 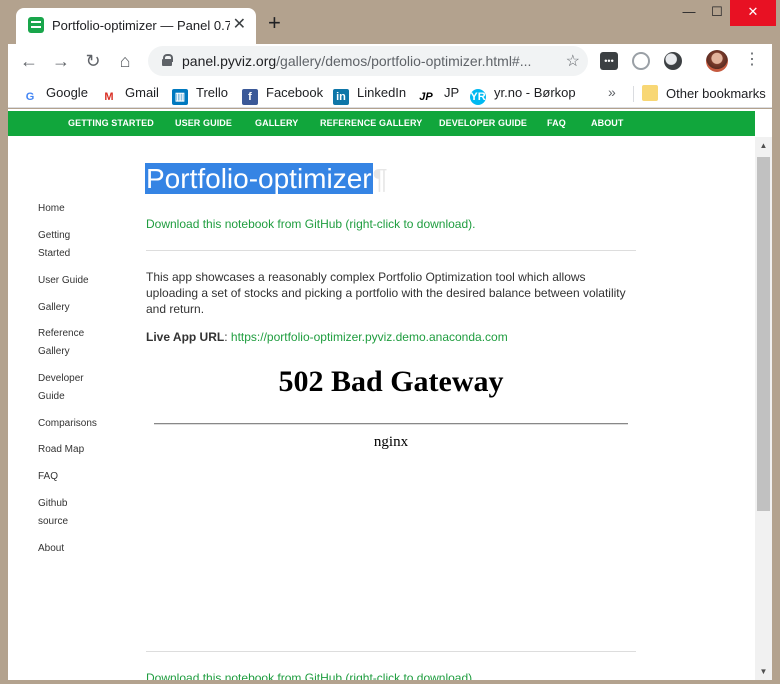 I want to click on reload-button: ↻, so click(x=93, y=61).